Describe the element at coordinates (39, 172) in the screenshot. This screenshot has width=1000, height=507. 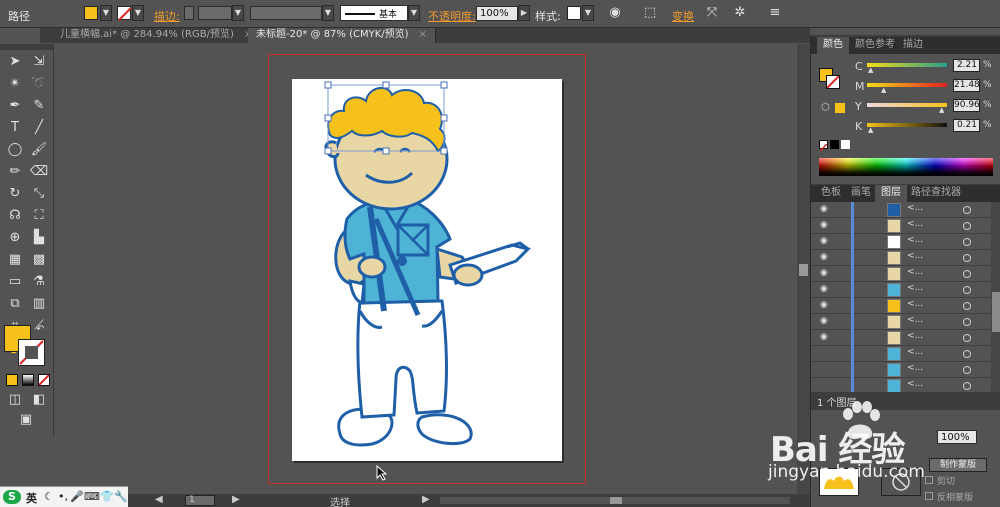
I see `eraser-tool-icon: ⌫` at that location.